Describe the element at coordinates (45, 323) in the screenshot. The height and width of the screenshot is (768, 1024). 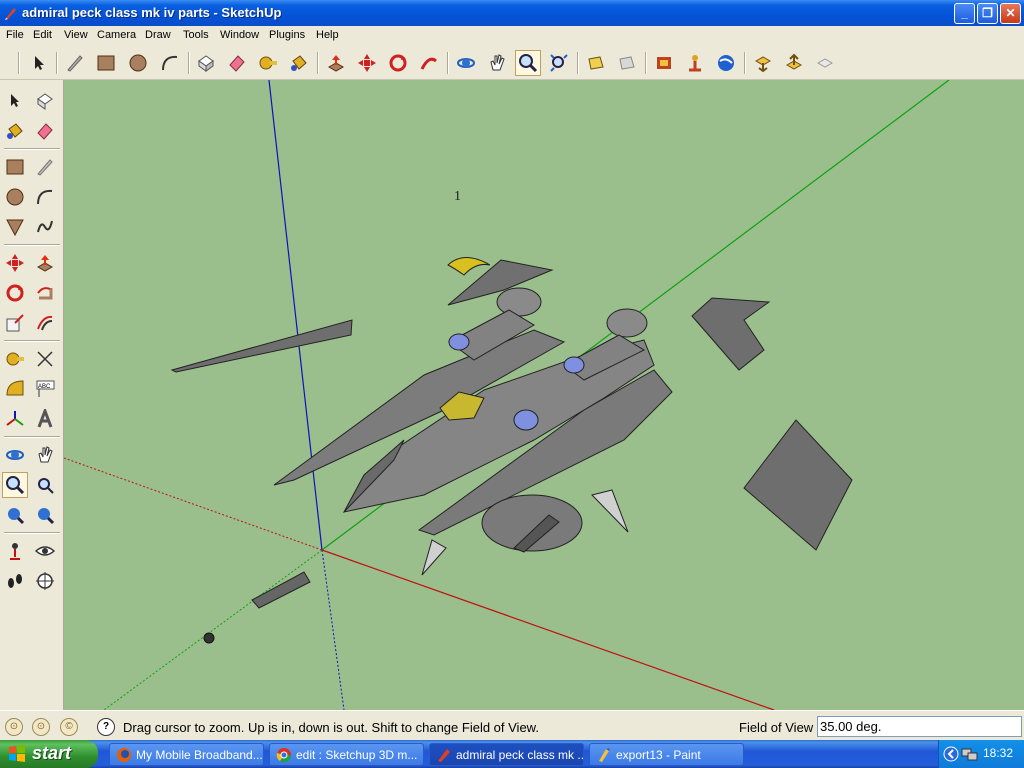
I see `offset-icon` at that location.